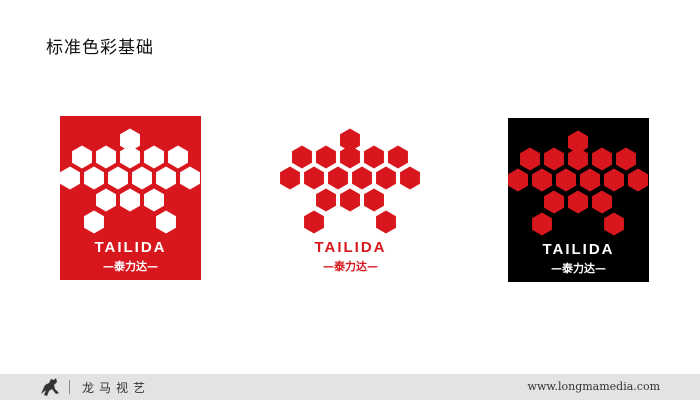 This screenshot has width=700, height=402. I want to click on logo-card-white: TAILIDA —泰力达—, so click(350, 198).